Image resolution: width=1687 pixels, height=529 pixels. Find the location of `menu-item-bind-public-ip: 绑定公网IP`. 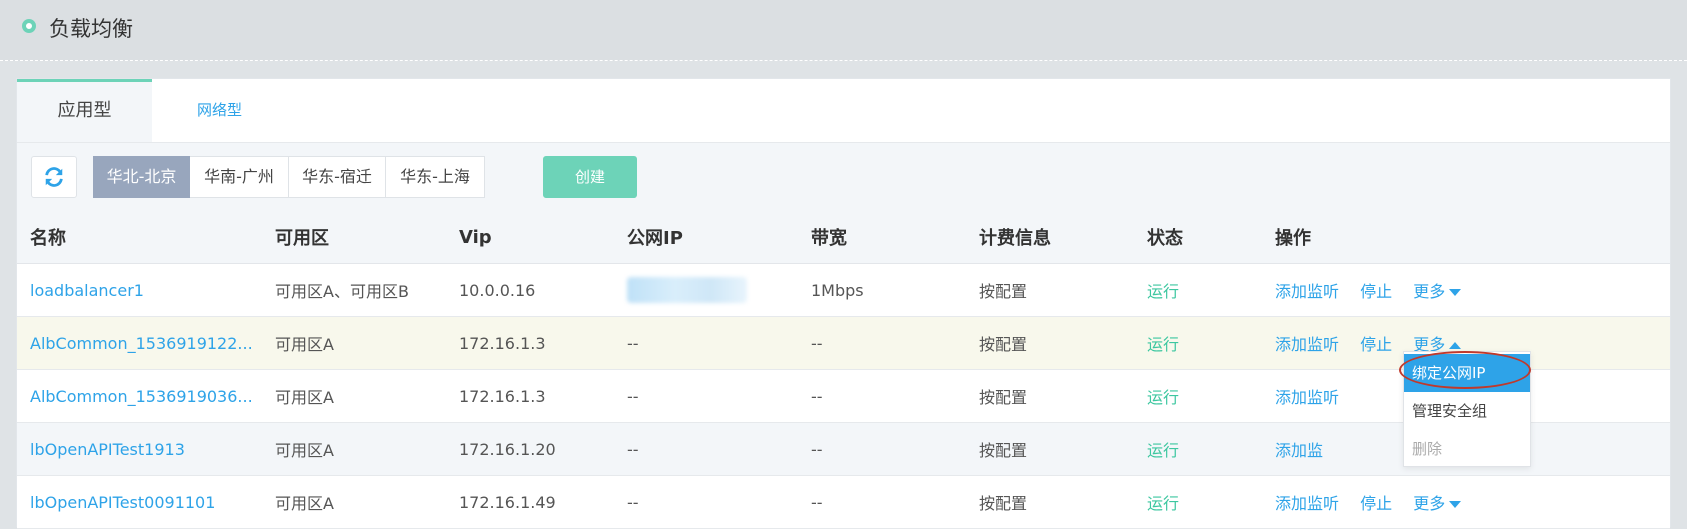

menu-item-bind-public-ip: 绑定公网IP is located at coordinates (1467, 373).